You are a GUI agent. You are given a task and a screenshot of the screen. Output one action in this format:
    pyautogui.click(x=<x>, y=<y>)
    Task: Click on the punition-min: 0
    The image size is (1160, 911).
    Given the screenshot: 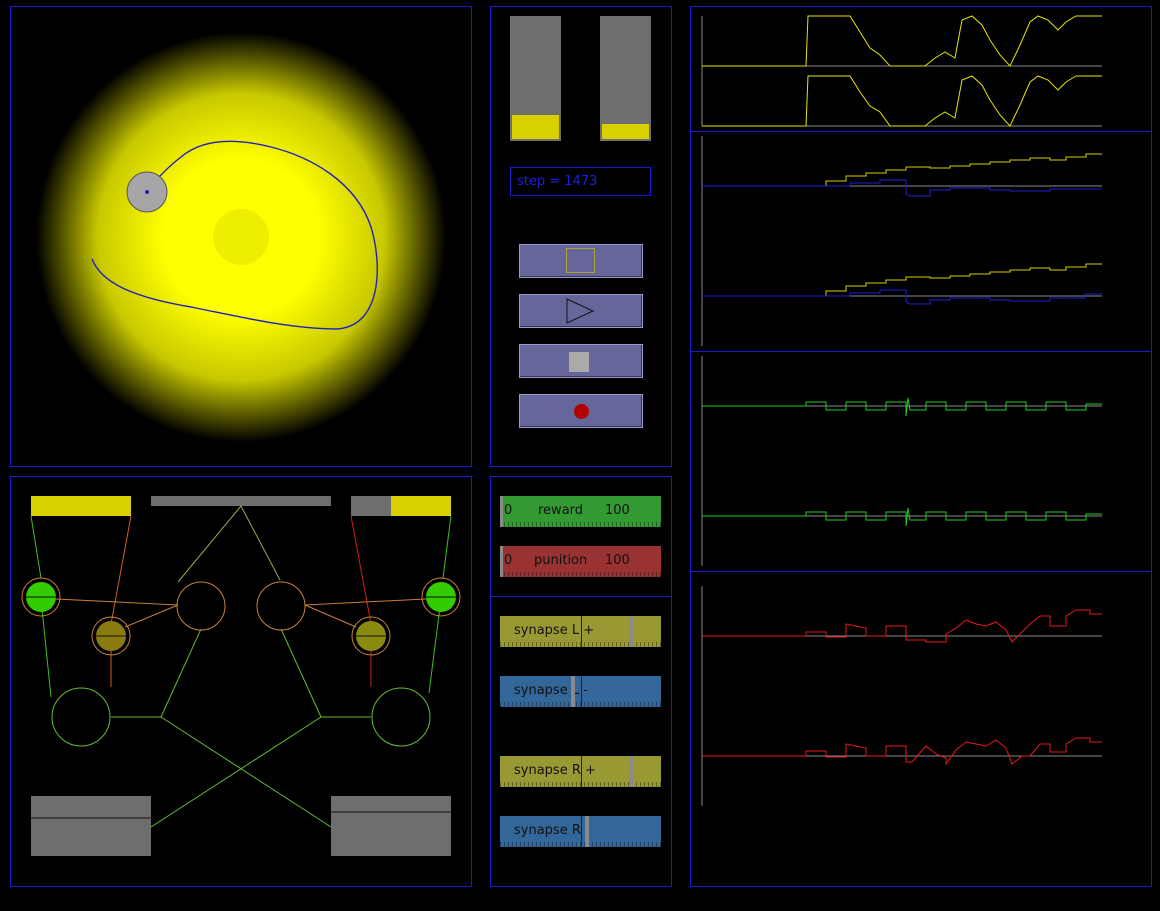 What is the action you would take?
    pyautogui.click(x=508, y=560)
    